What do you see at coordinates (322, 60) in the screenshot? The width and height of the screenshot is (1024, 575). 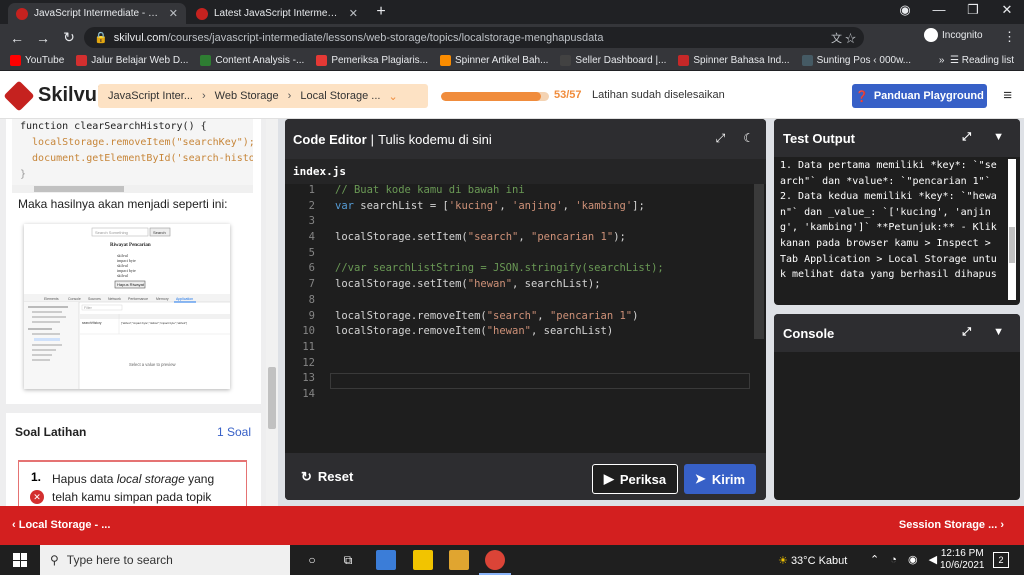 I see `plagiarism-icon` at bounding box center [322, 60].